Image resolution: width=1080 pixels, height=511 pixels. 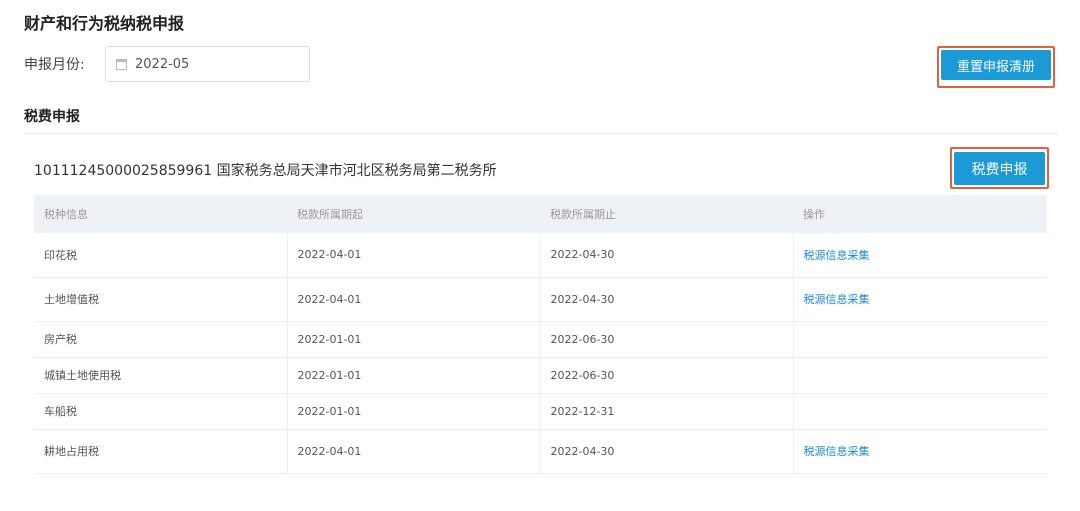 I want to click on calendar-icon, so click(x=121, y=64).